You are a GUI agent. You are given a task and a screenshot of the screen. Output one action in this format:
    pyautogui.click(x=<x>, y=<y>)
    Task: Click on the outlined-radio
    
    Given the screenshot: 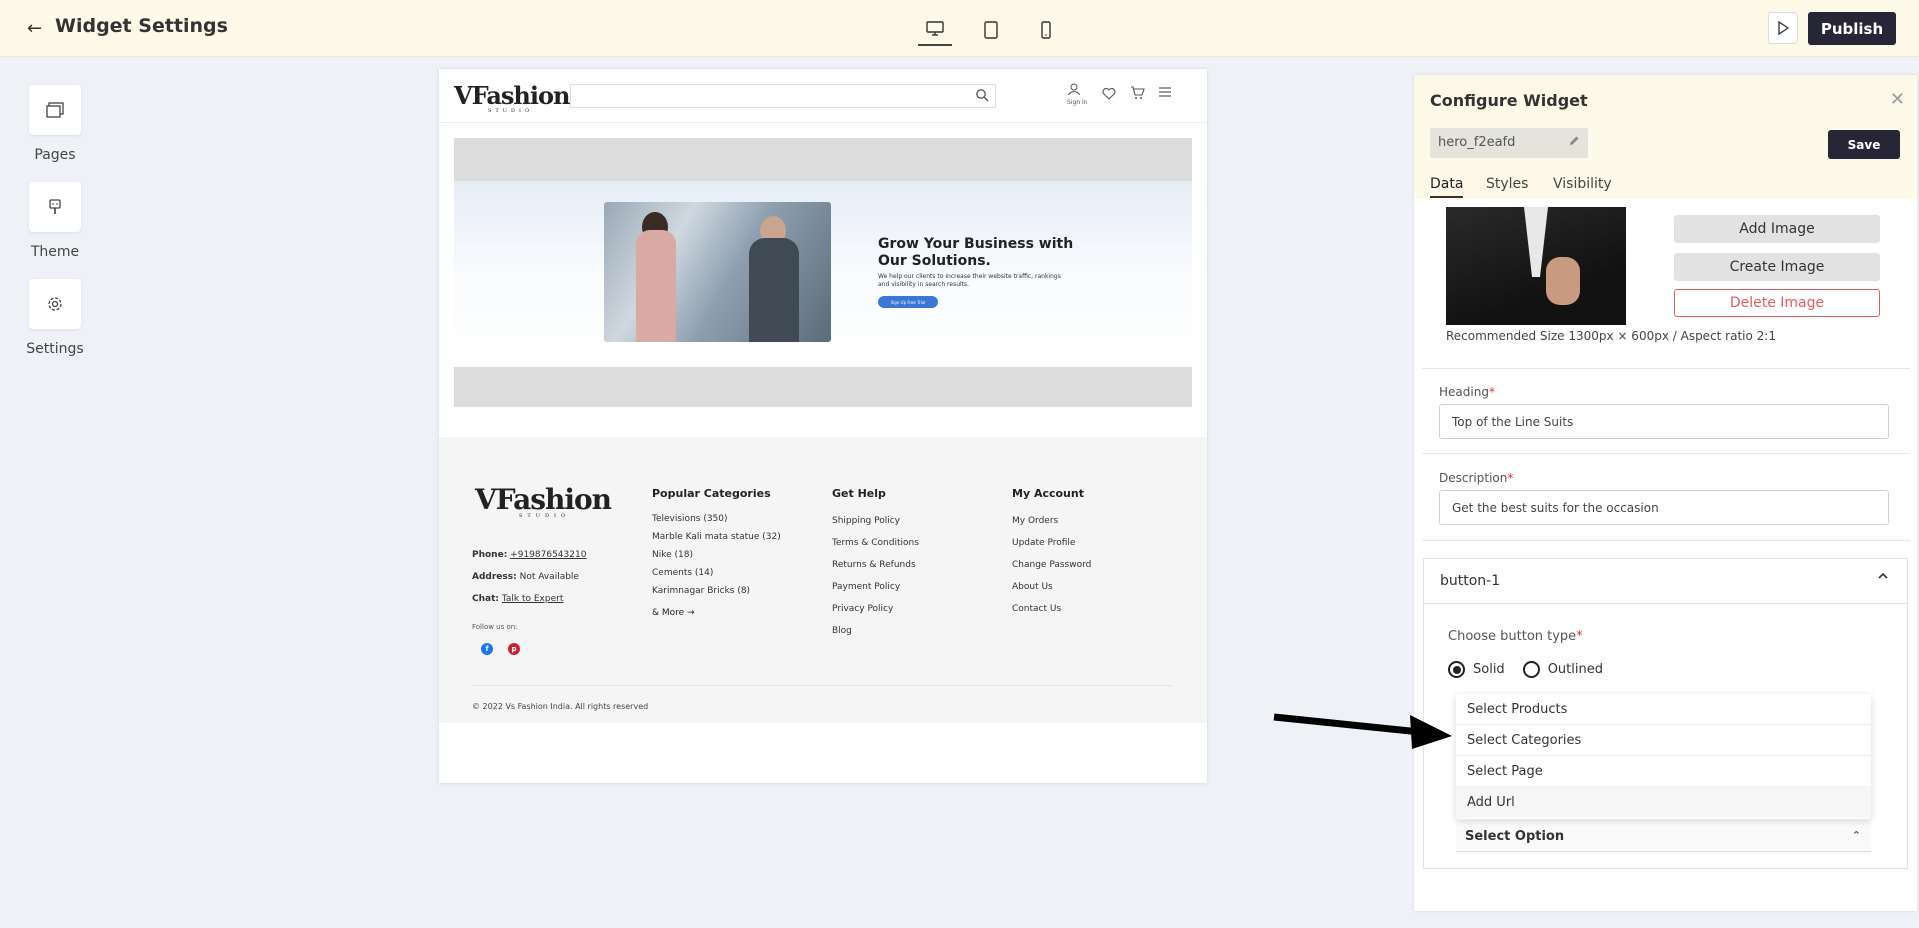 What is the action you would take?
    pyautogui.click(x=1531, y=669)
    